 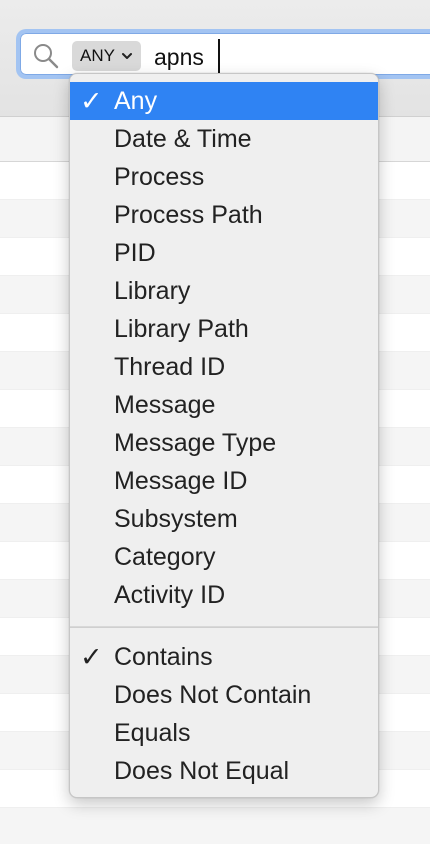 I want to click on menu-item-any: ✓ Any, so click(x=224, y=101).